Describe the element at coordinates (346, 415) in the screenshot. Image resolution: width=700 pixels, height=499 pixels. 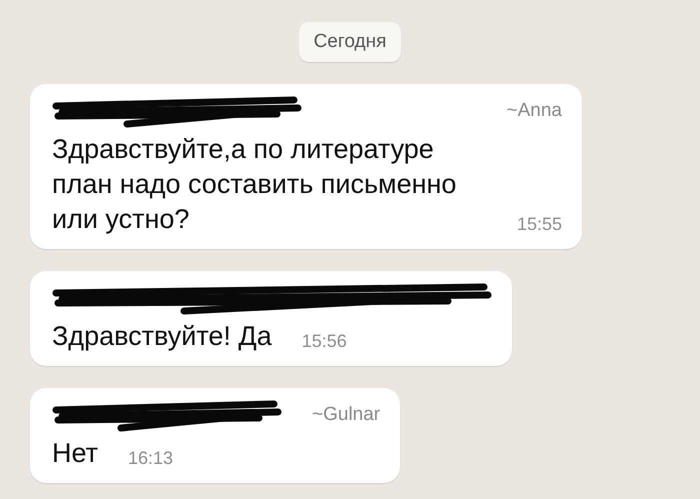
I see `sender-name: ~Gulnar` at that location.